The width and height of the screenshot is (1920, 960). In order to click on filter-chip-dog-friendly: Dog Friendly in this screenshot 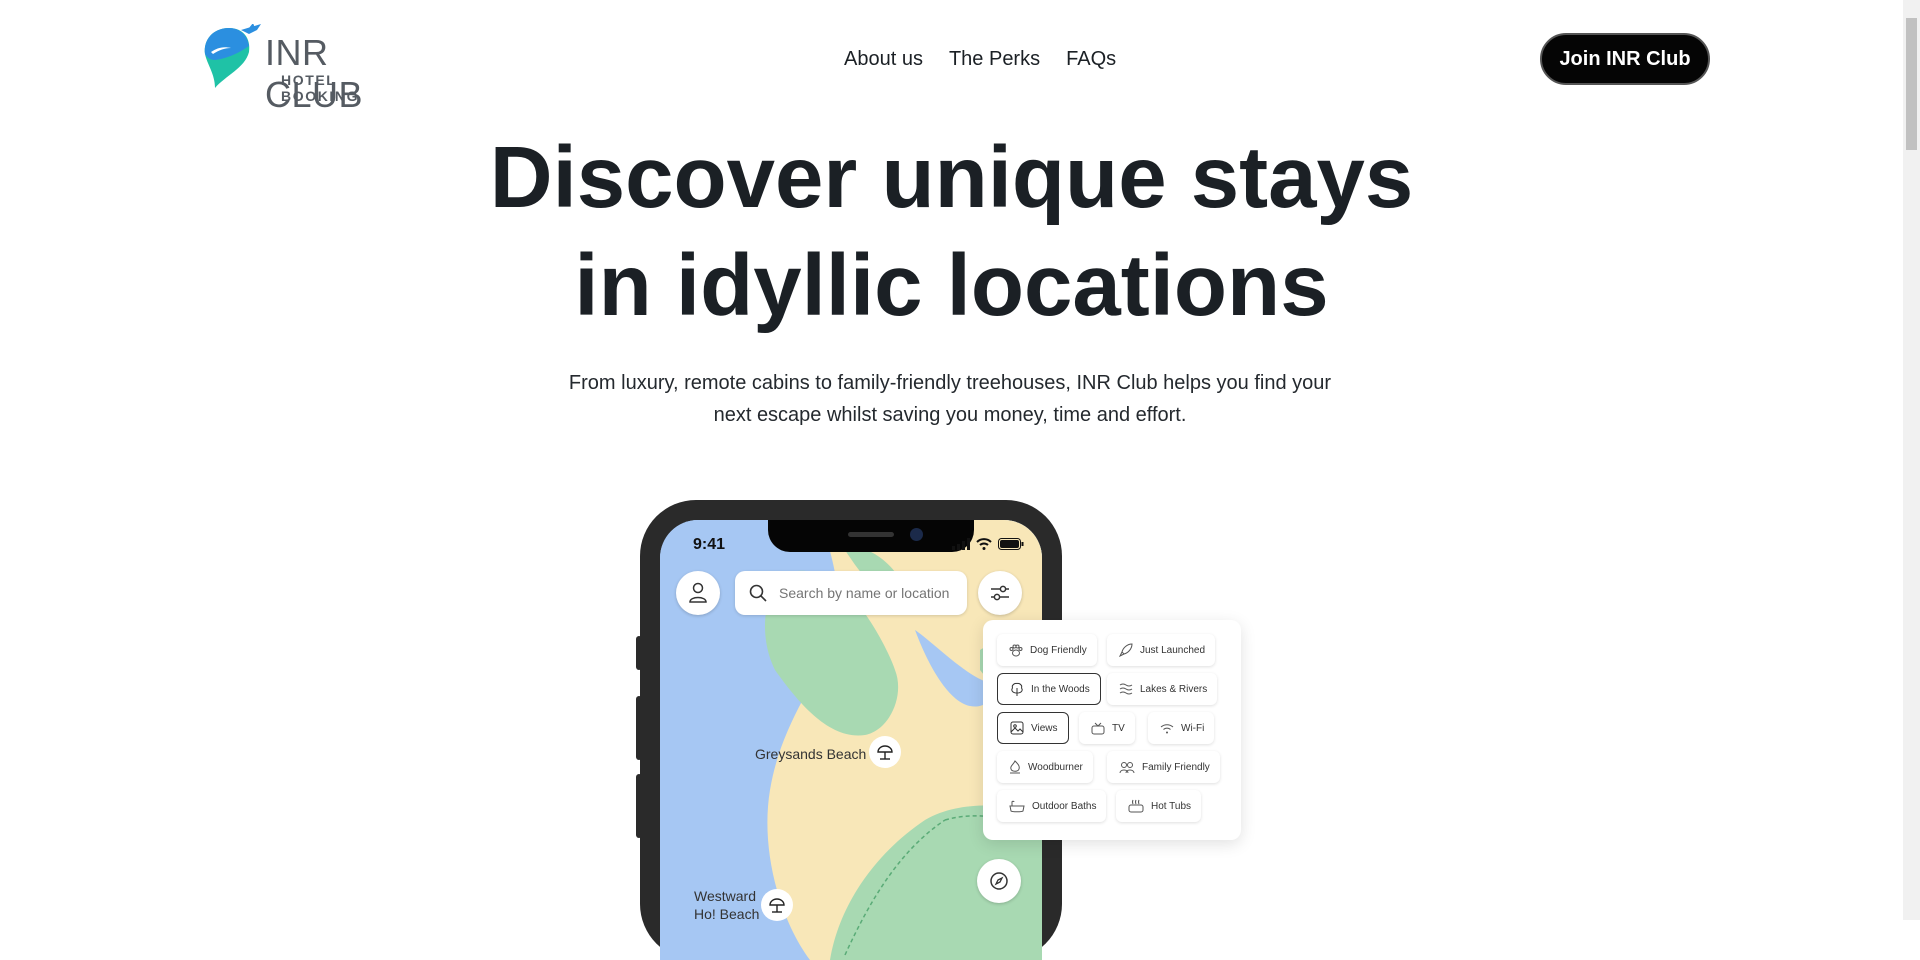, I will do `click(1047, 650)`.